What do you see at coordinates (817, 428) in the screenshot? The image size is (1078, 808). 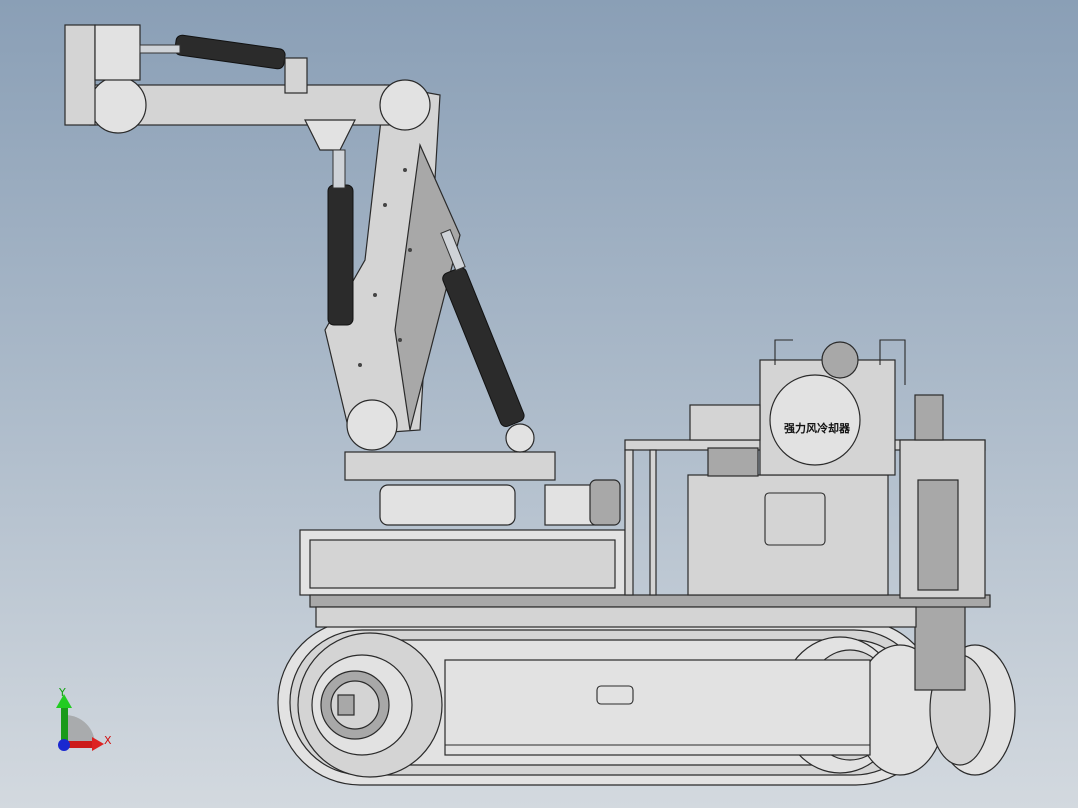 I see `cooler-label: 强力风冷却器` at bounding box center [817, 428].